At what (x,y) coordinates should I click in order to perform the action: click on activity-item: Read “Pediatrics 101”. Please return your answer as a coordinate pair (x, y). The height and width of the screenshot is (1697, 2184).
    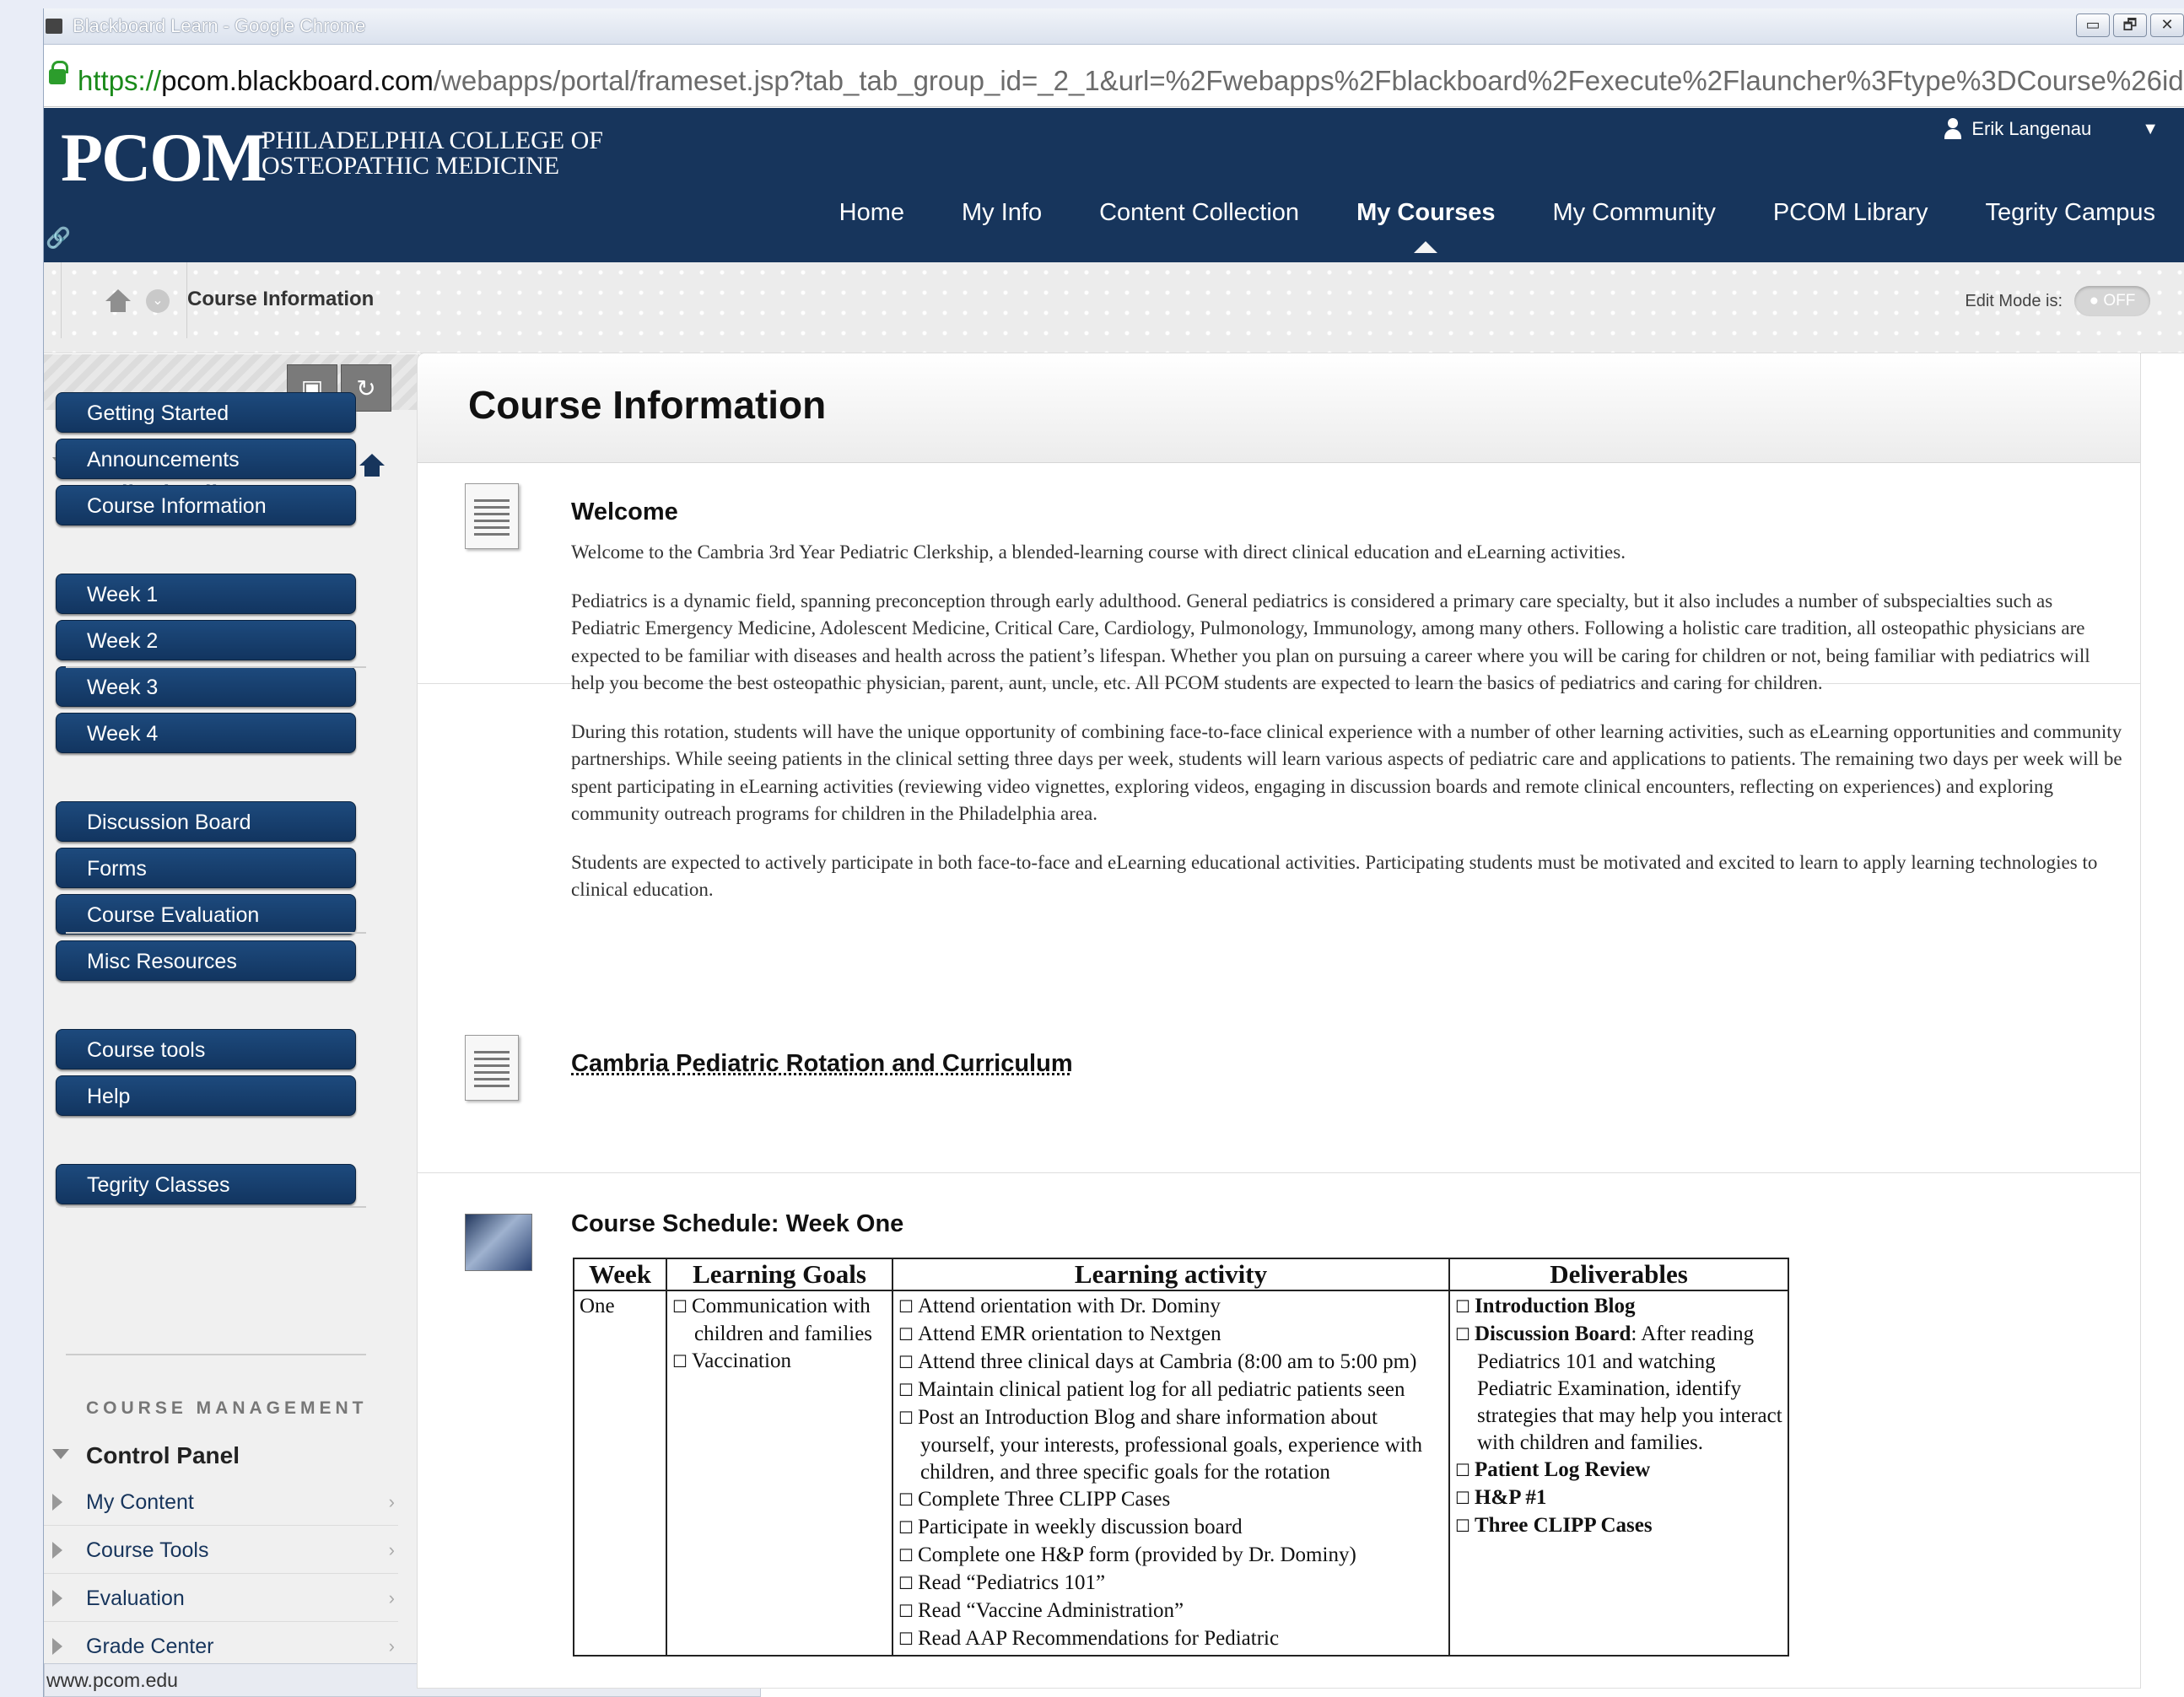
    Looking at the image, I should click on (1171, 1584).